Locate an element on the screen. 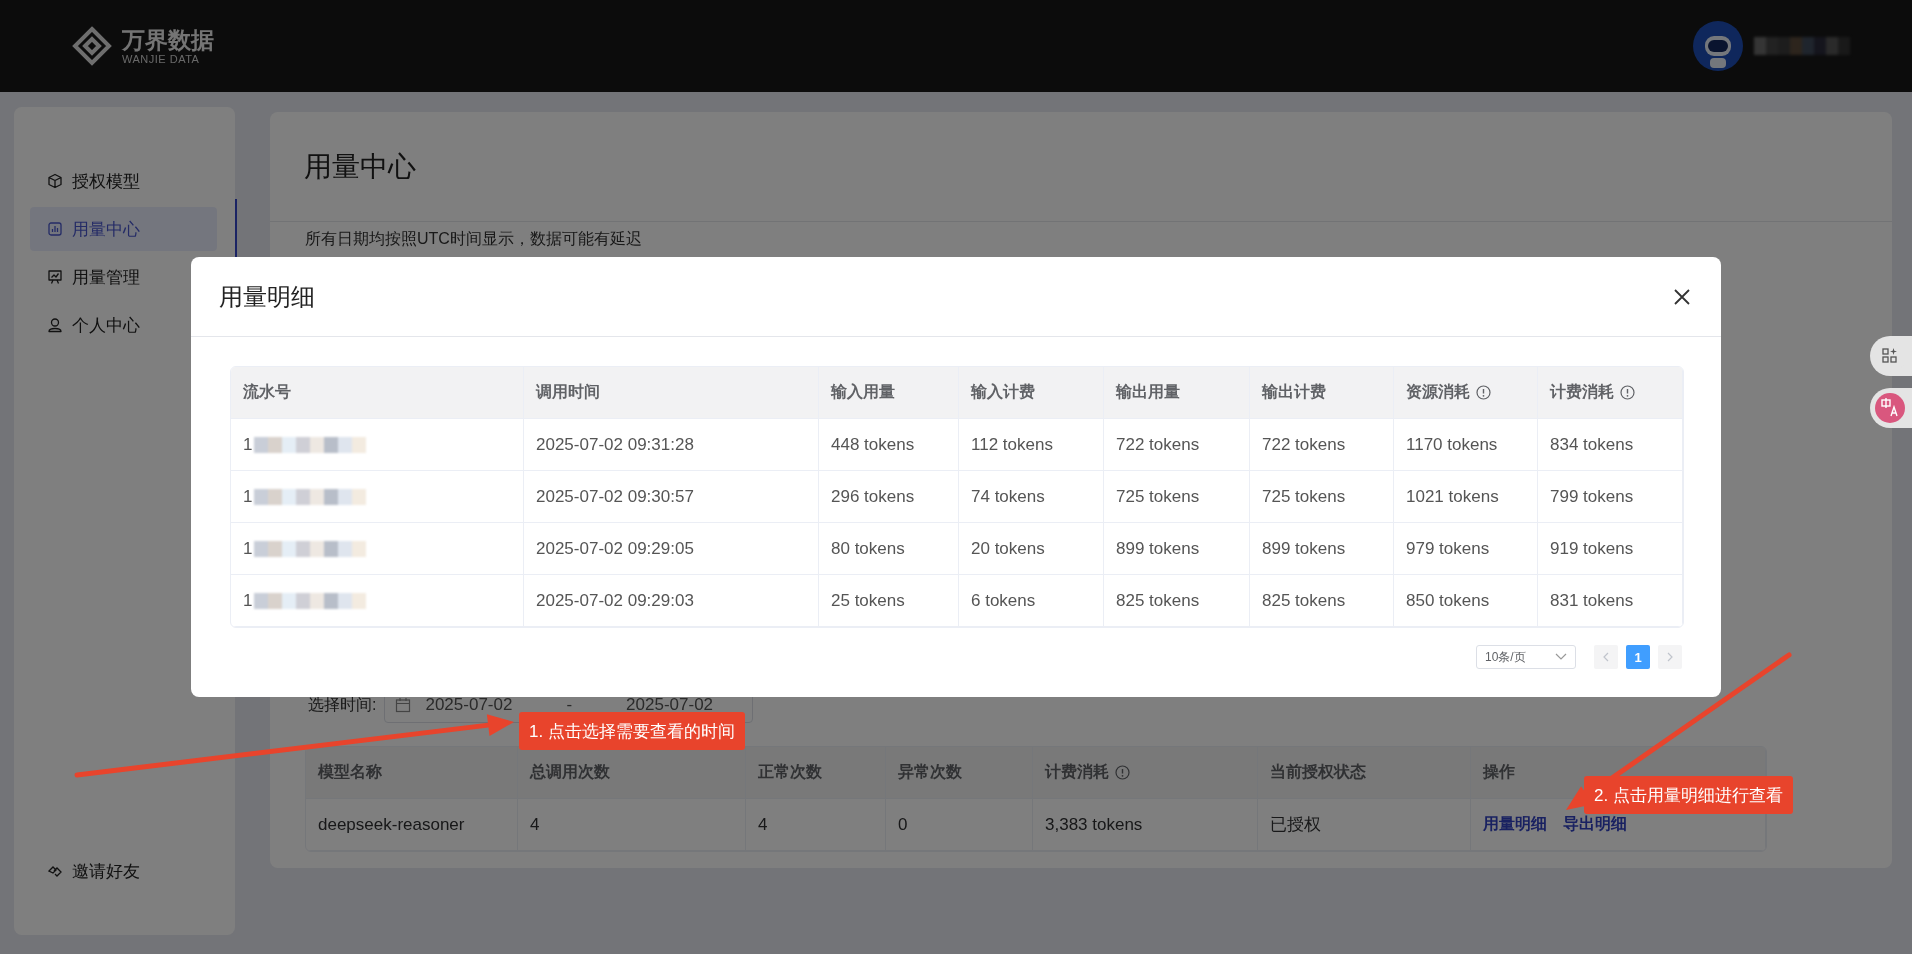 Image resolution: width=1912 pixels, height=954 pixels. column-header: 流水号 is located at coordinates (267, 392).